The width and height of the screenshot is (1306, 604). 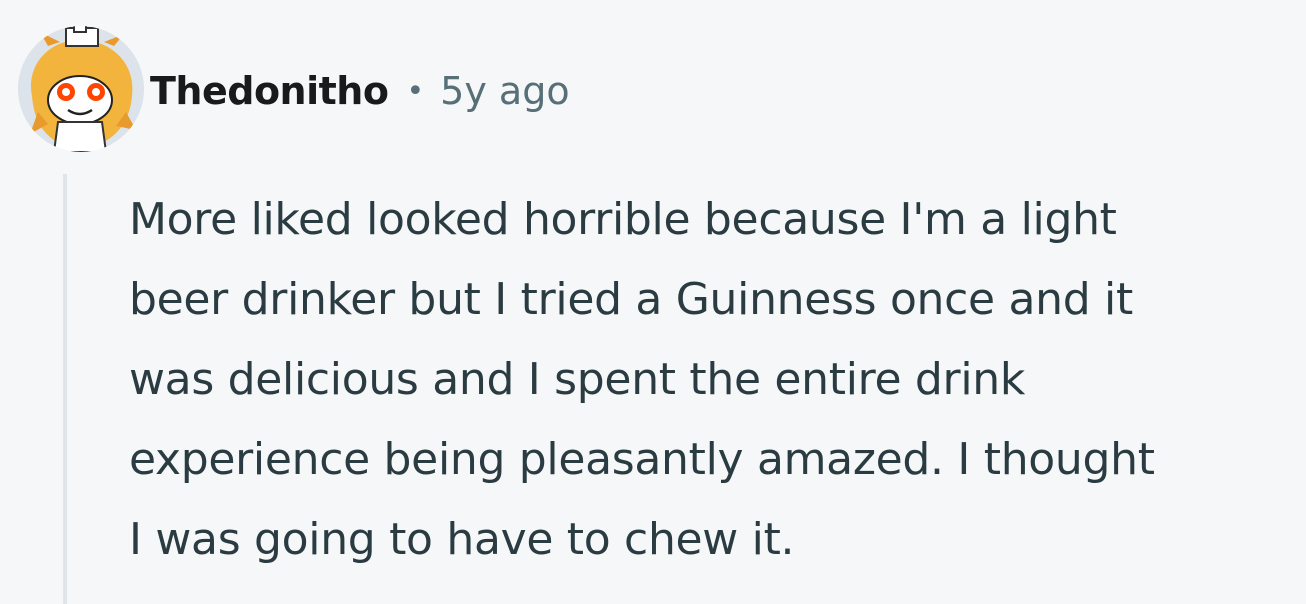 I want to click on comment-meta: Thedonitho • 5y ago, so click(x=360, y=91).